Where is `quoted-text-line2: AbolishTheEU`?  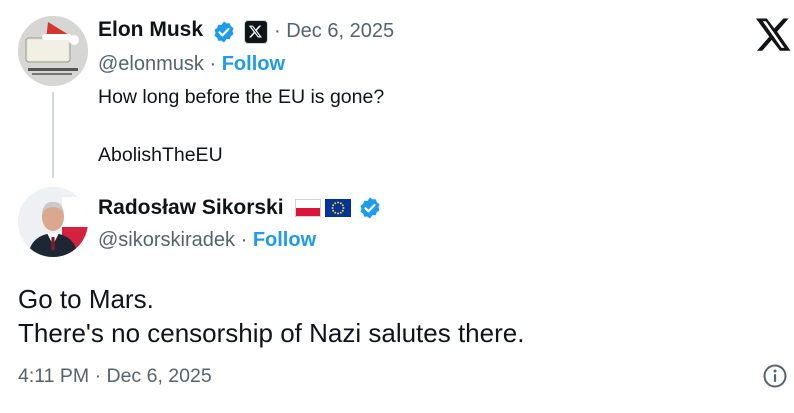 quoted-text-line2: AbolishTheEU is located at coordinates (160, 155).